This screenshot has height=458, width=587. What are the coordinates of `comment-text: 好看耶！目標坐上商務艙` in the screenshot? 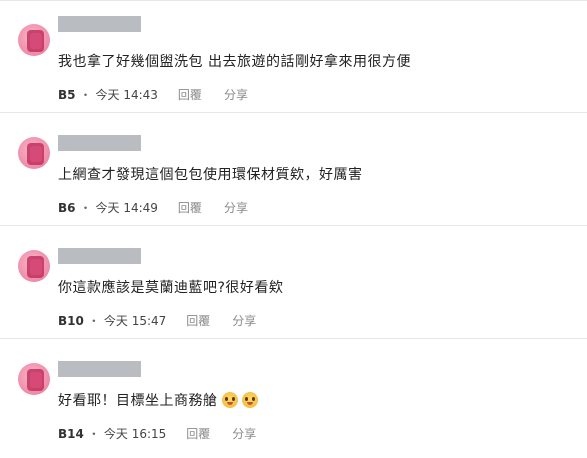 It's located at (138, 401).